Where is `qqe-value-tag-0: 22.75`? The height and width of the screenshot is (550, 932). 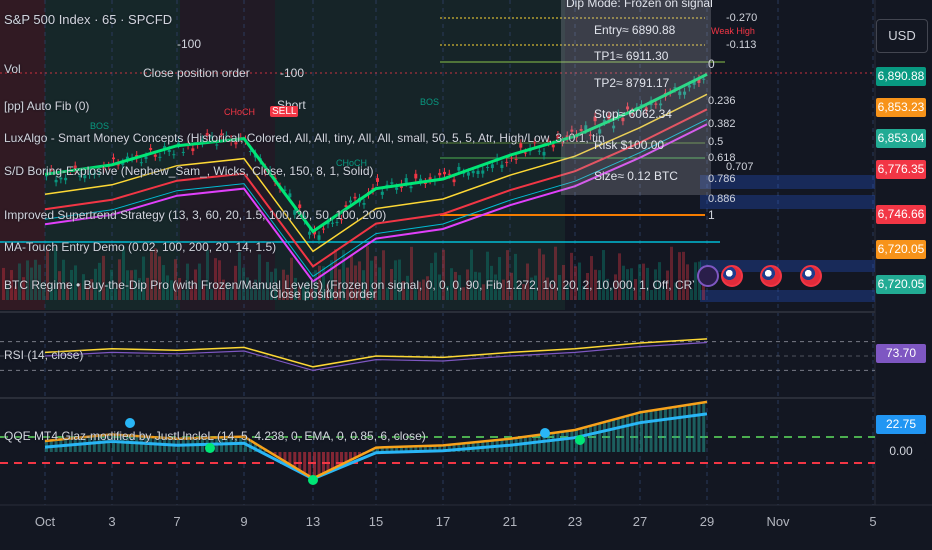 qqe-value-tag-0: 22.75 is located at coordinates (901, 424).